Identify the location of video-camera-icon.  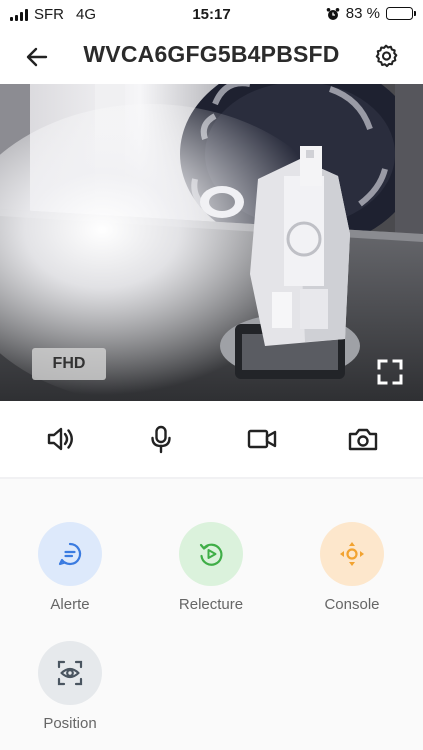
(262, 439).